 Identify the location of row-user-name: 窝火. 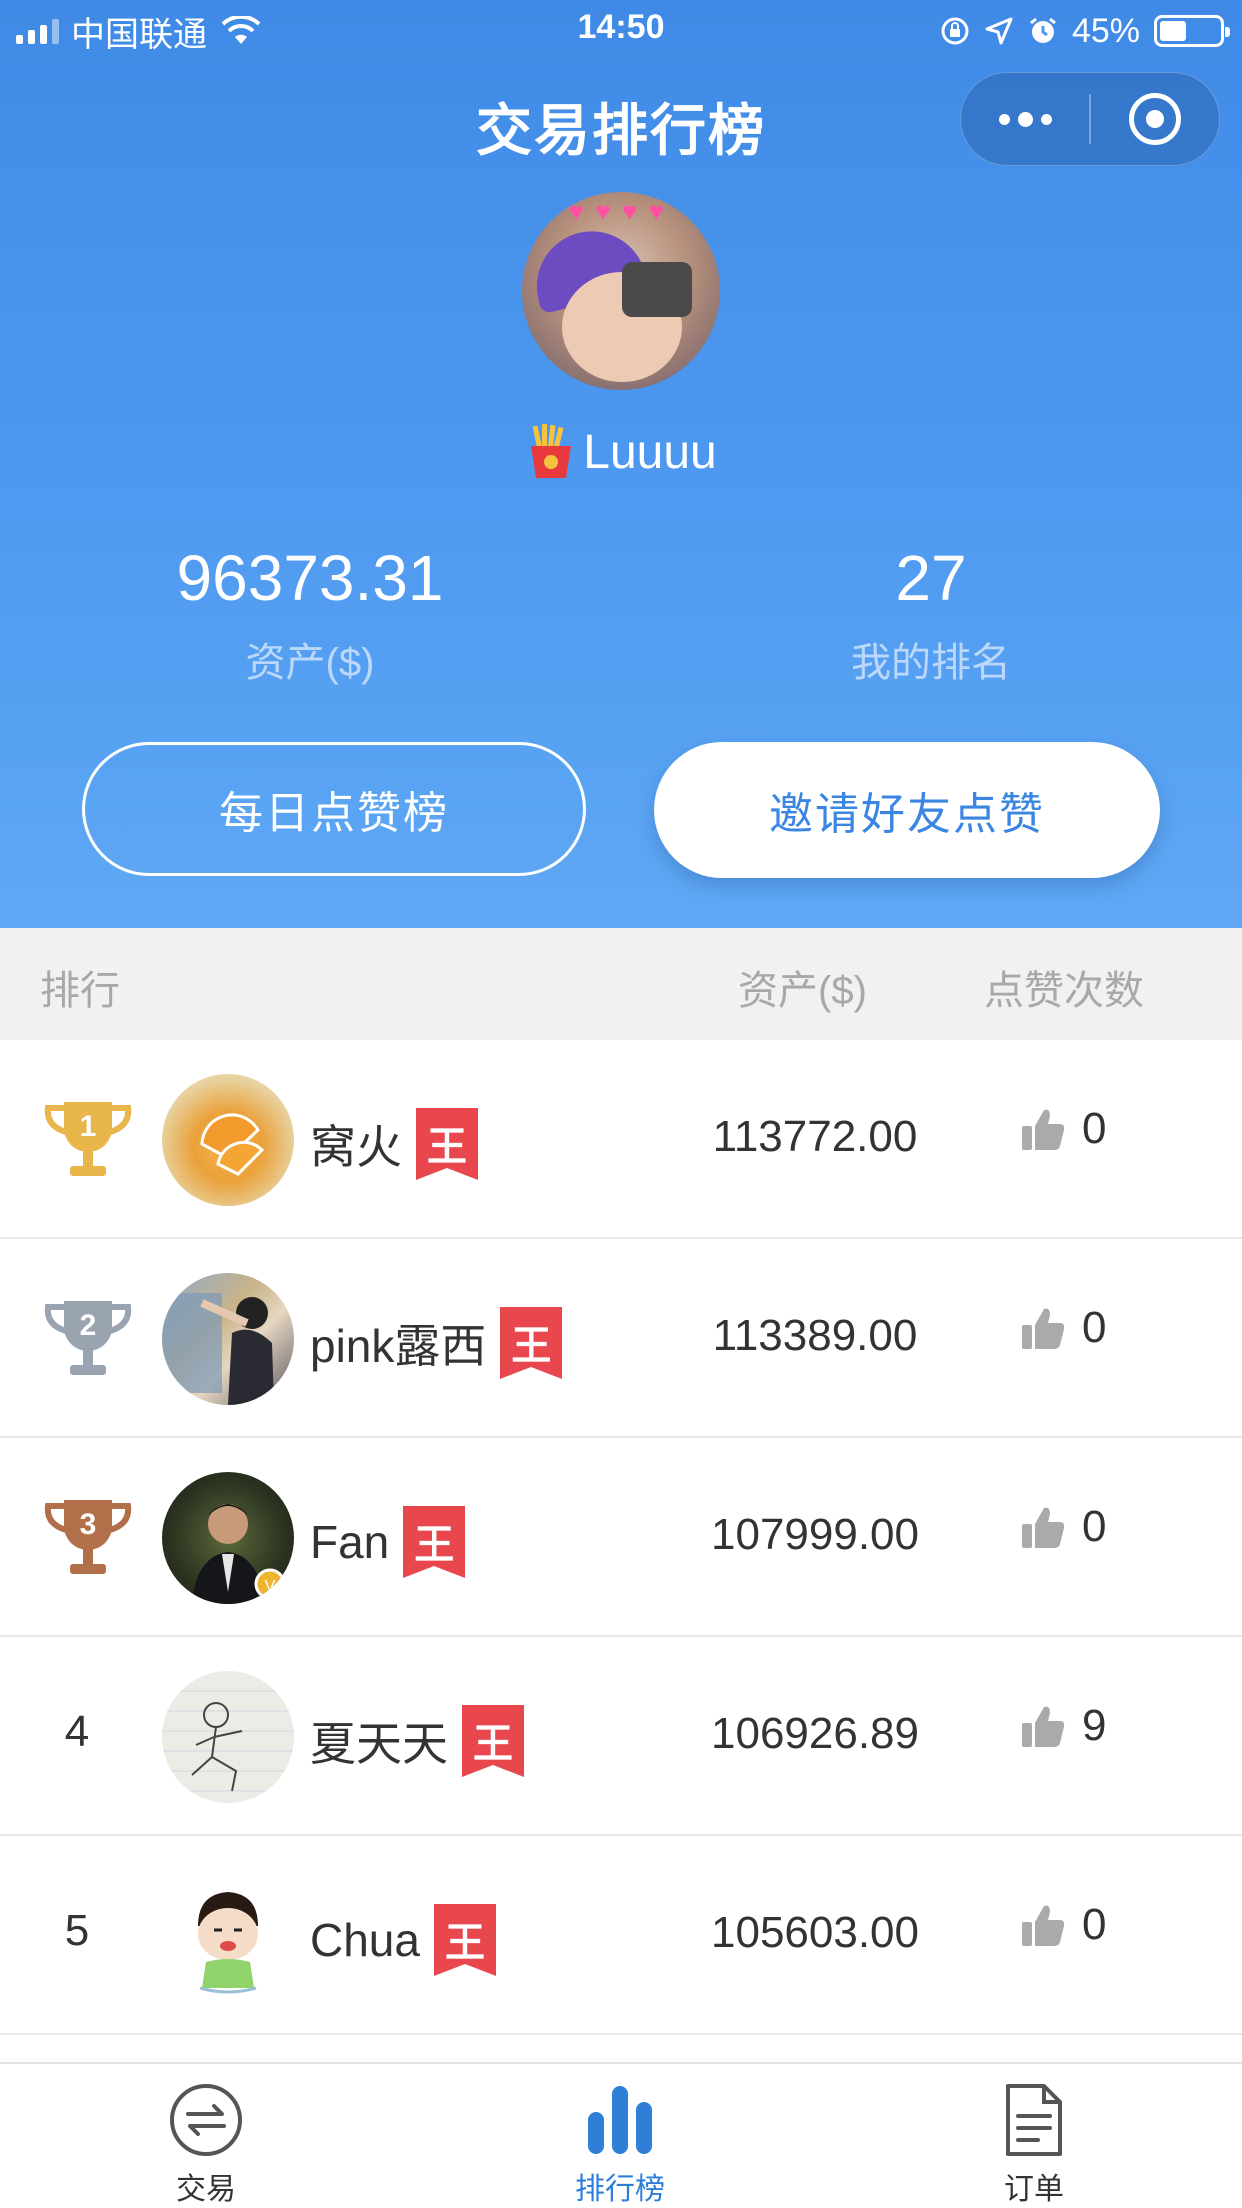
(356, 1147).